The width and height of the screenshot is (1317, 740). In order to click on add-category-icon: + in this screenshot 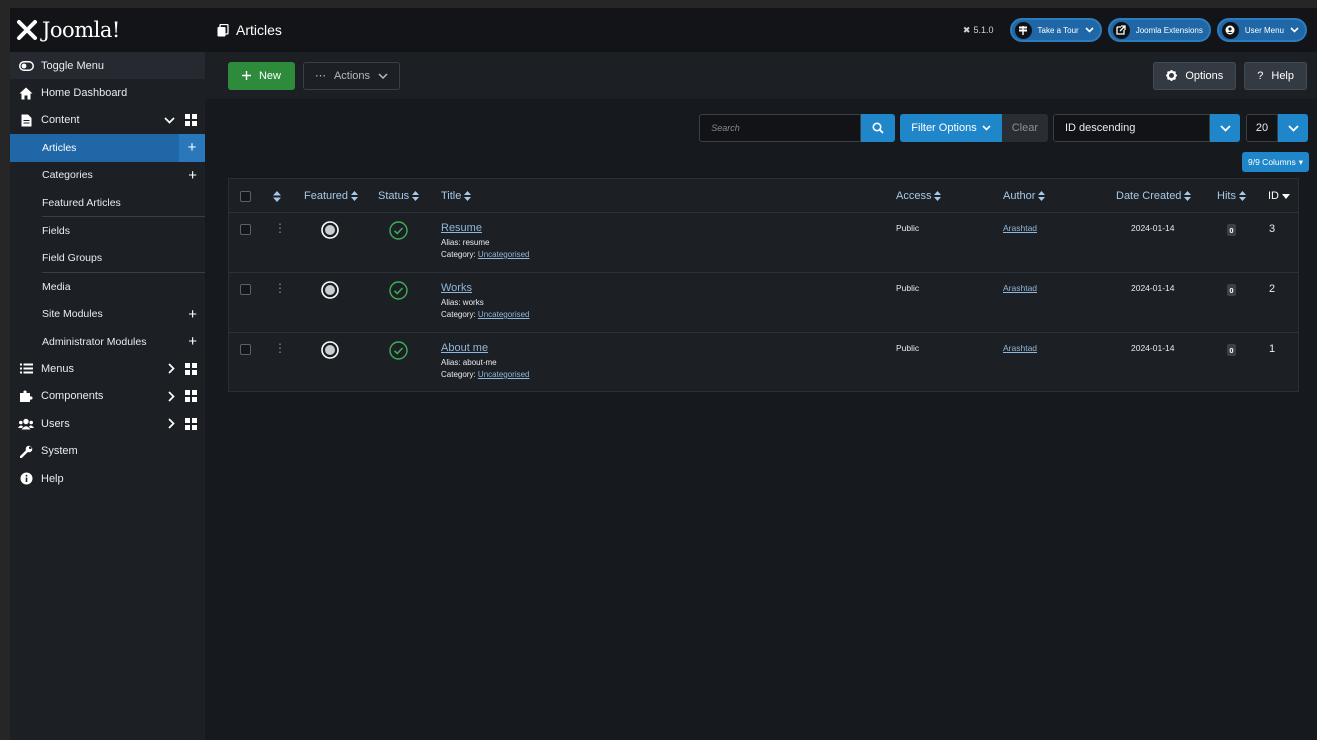, I will do `click(192, 175)`.